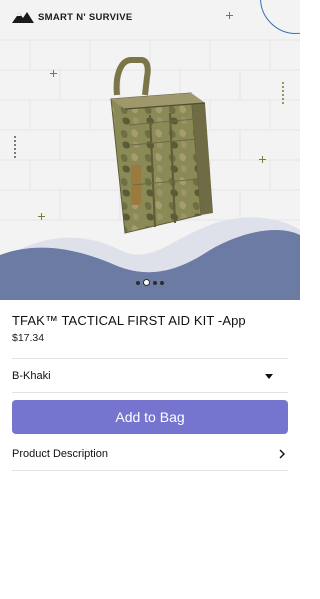  Describe the element at coordinates (161, 145) in the screenshot. I see `product-image` at that location.